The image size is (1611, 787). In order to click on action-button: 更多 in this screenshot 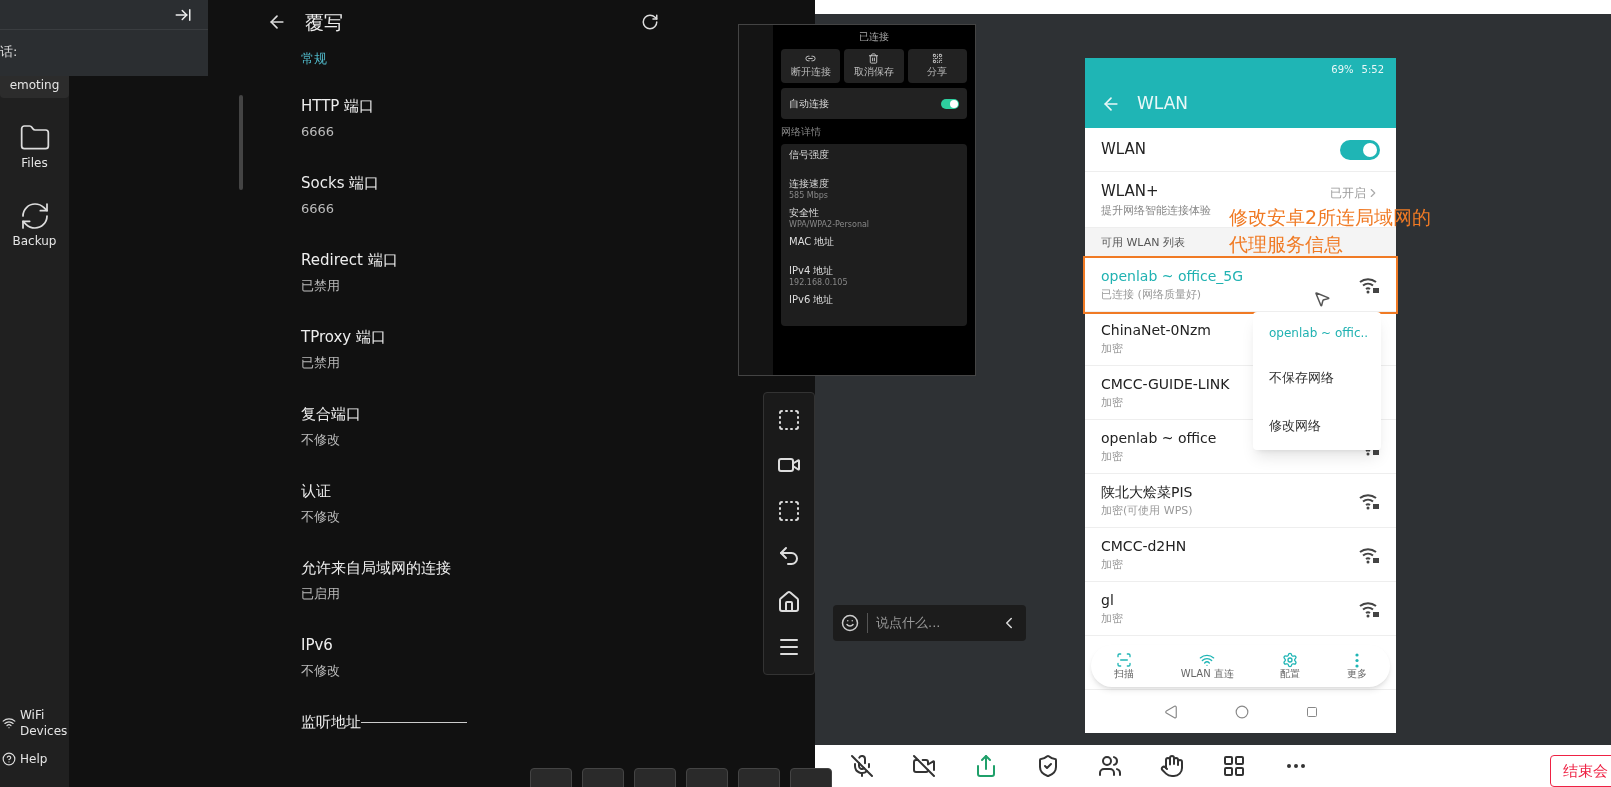, I will do `click(1356, 666)`.